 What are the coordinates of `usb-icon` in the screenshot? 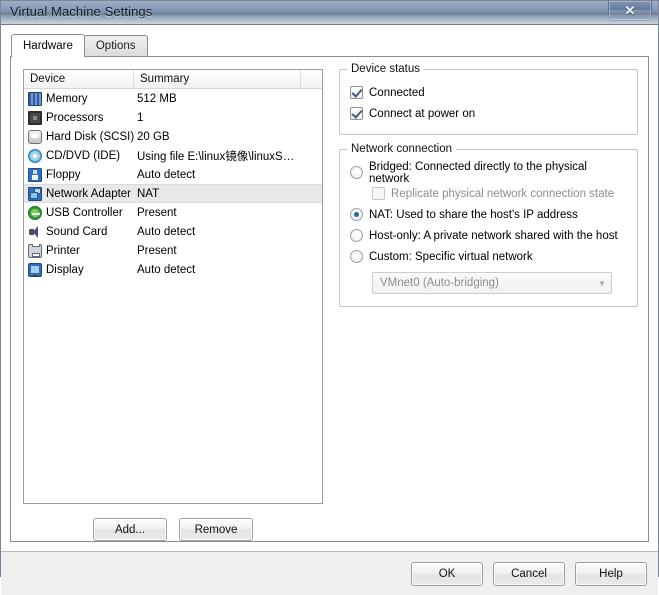 It's located at (35, 212).